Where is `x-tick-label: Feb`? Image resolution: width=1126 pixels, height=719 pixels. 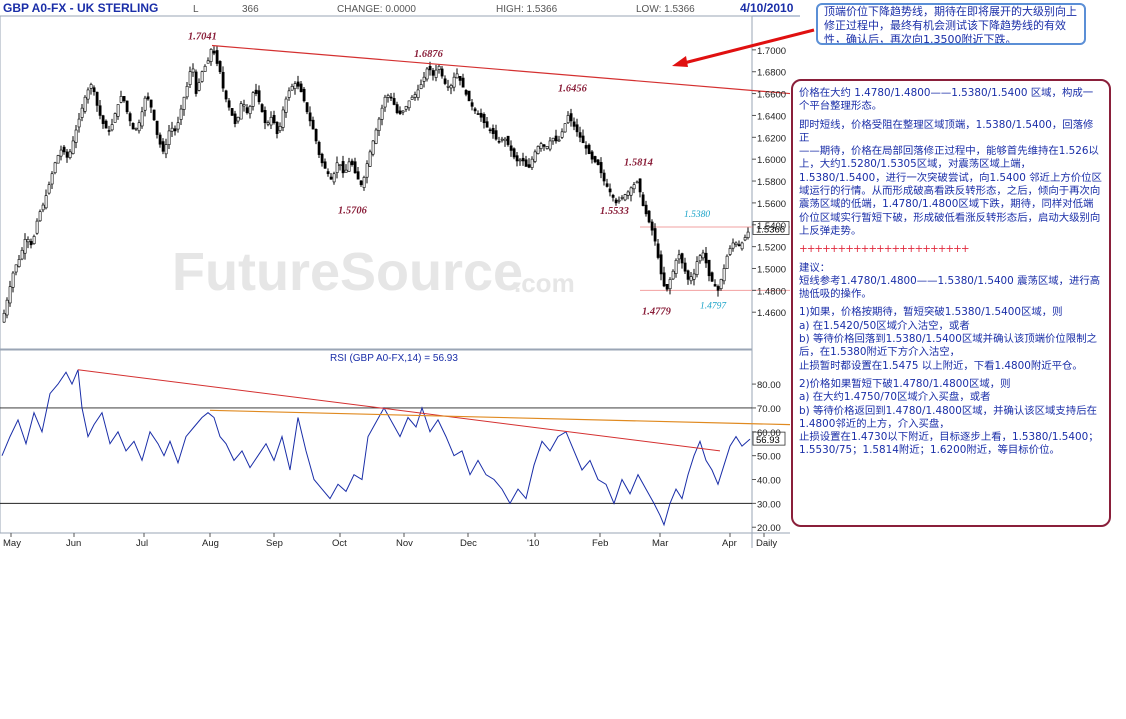 x-tick-label: Feb is located at coordinates (600, 543).